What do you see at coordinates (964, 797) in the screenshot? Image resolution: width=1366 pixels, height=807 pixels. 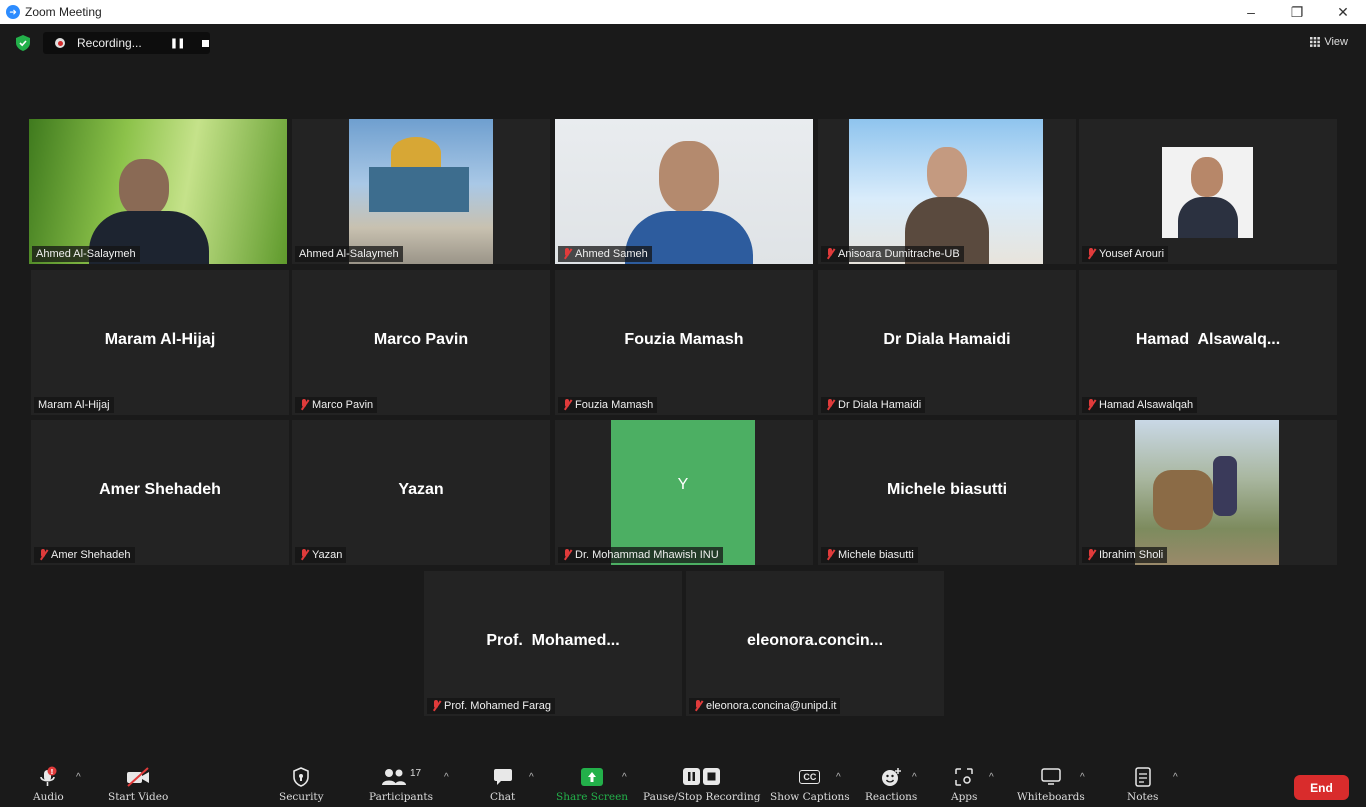 I see `apps-label: Apps` at bounding box center [964, 797].